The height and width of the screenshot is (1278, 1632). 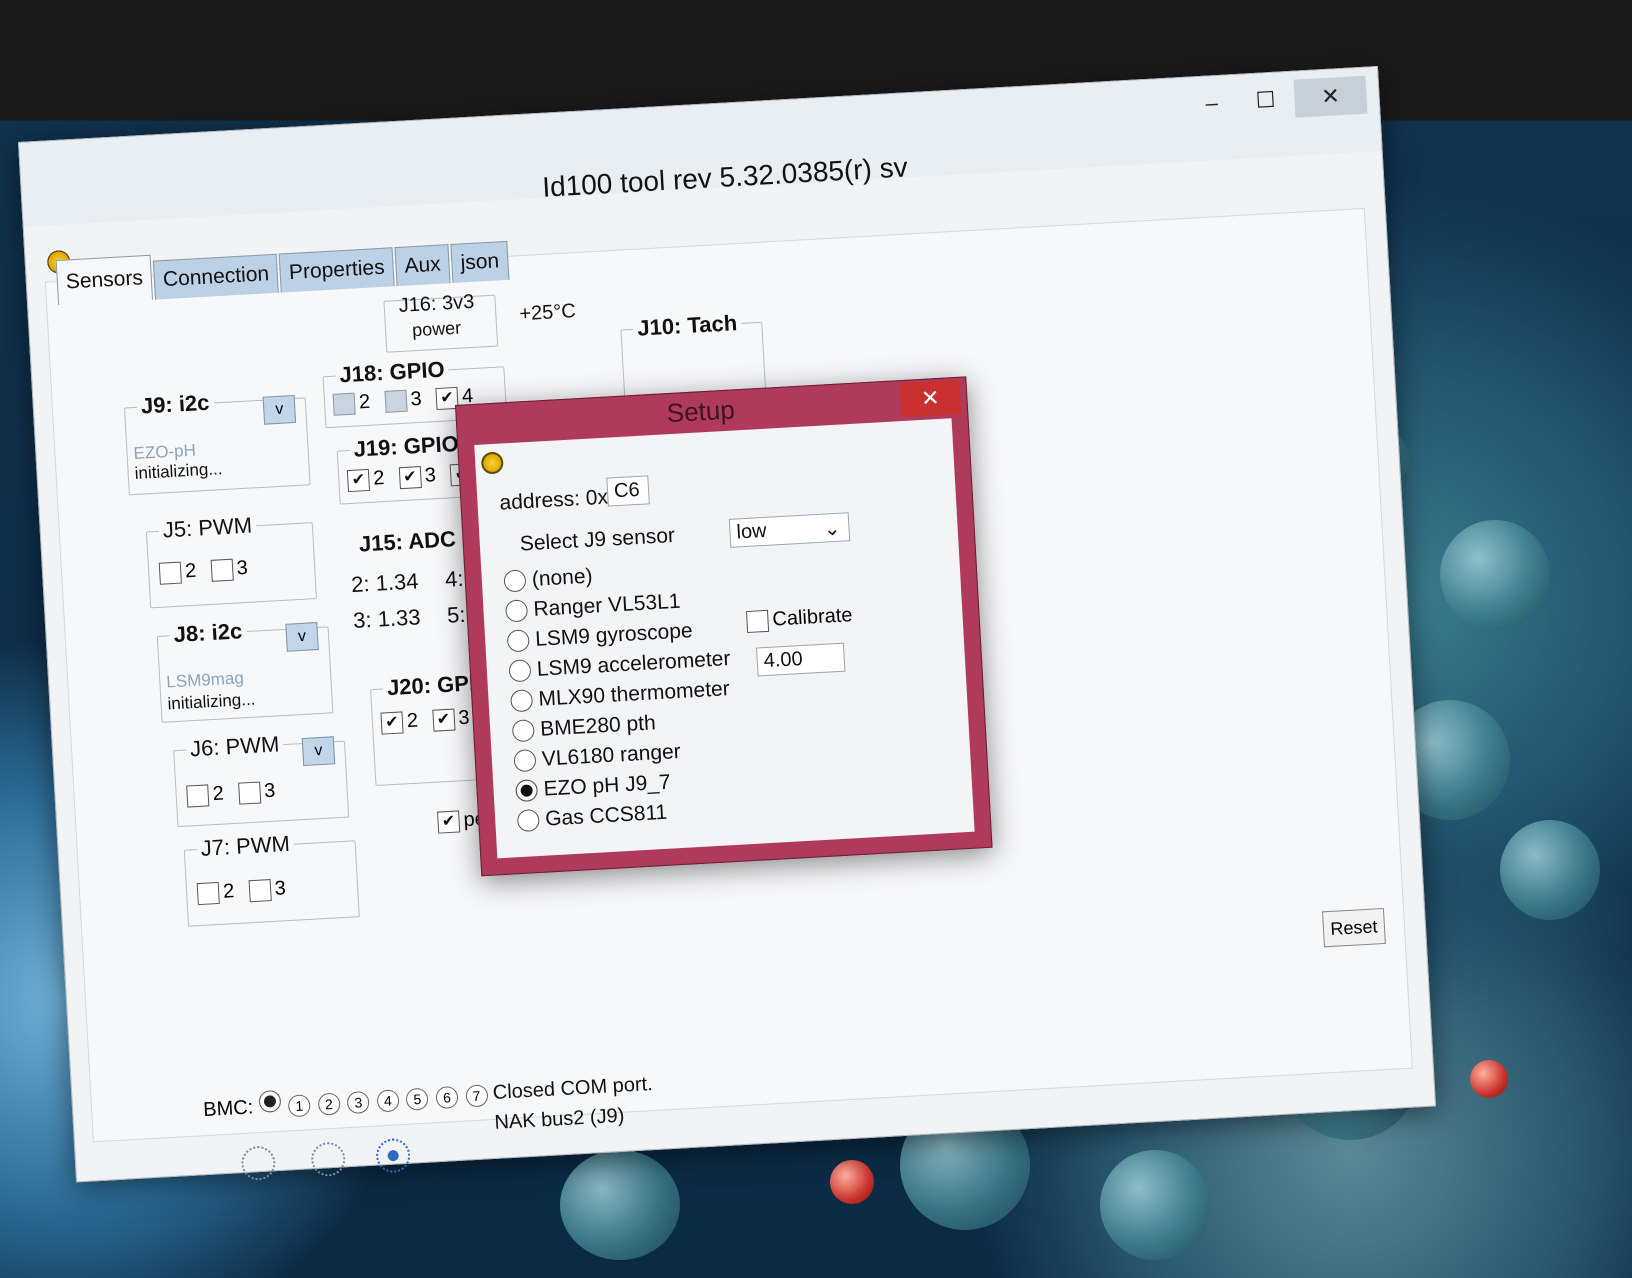 What do you see at coordinates (527, 791) in the screenshot?
I see `radio-button-selected` at bounding box center [527, 791].